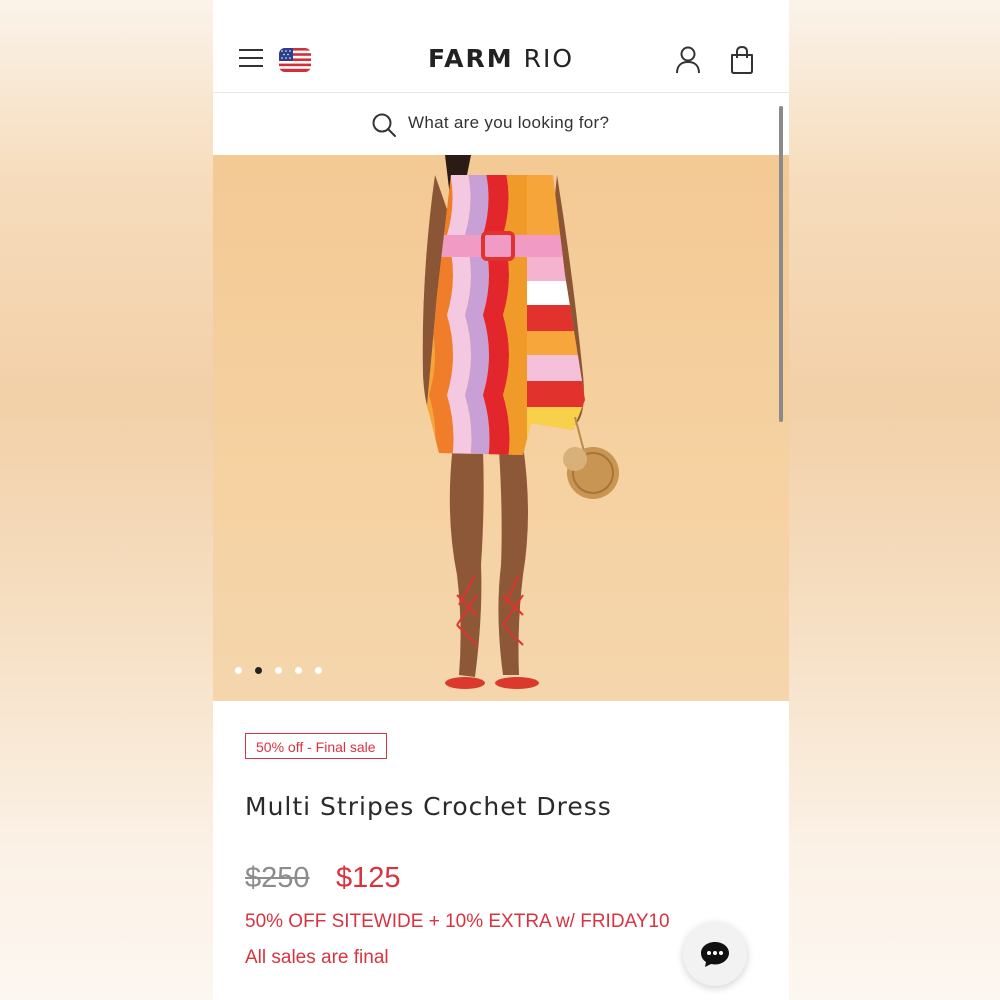 The width and height of the screenshot is (1000, 1000). What do you see at coordinates (781, 264) in the screenshot?
I see `scrollbar` at bounding box center [781, 264].